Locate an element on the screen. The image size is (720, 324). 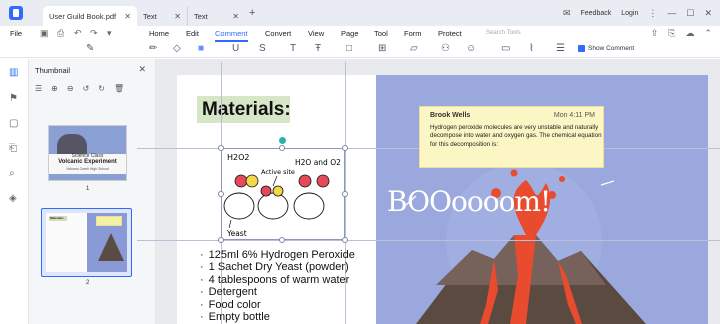
thumbnail-text: Volcanic Experiment is located at coordinates (87, 162).